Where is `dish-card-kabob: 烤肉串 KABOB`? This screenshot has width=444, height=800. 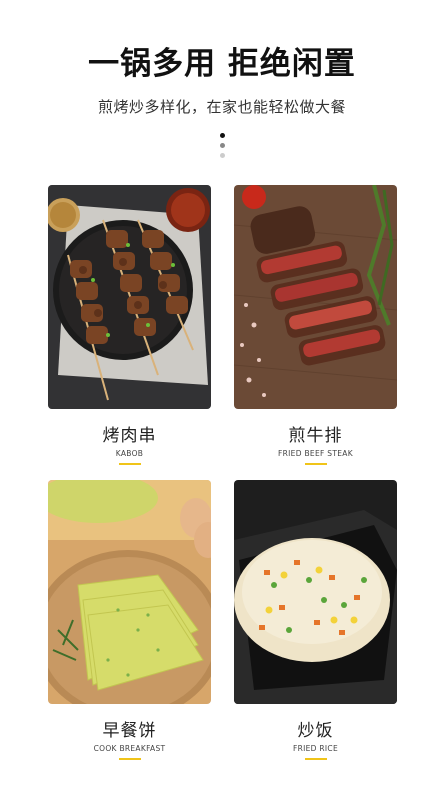 dish-card-kabob: 烤肉串 KABOB is located at coordinates (129, 325).